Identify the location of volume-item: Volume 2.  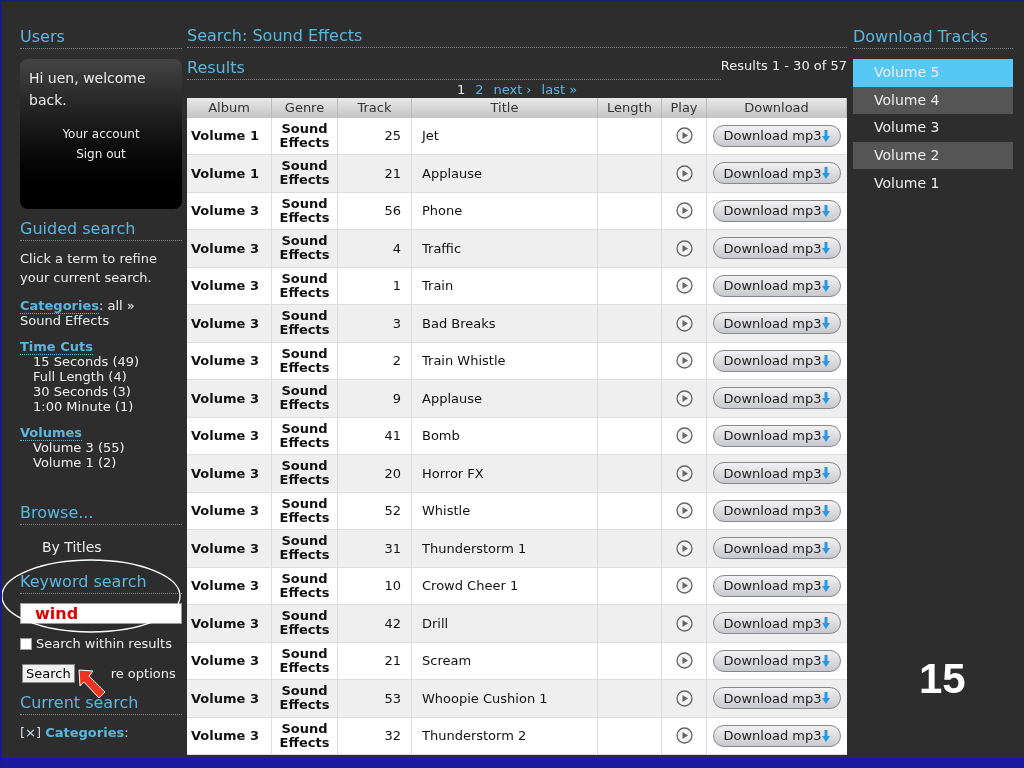
(933, 155).